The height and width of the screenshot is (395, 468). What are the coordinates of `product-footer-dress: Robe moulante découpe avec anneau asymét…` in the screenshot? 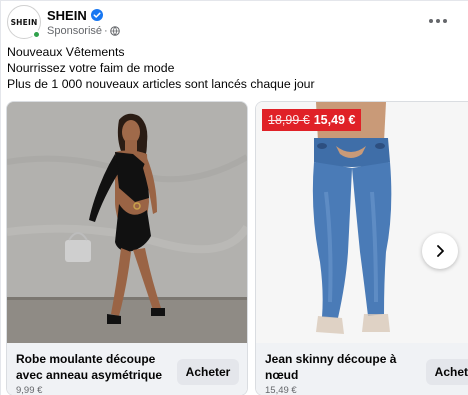 It's located at (127, 369).